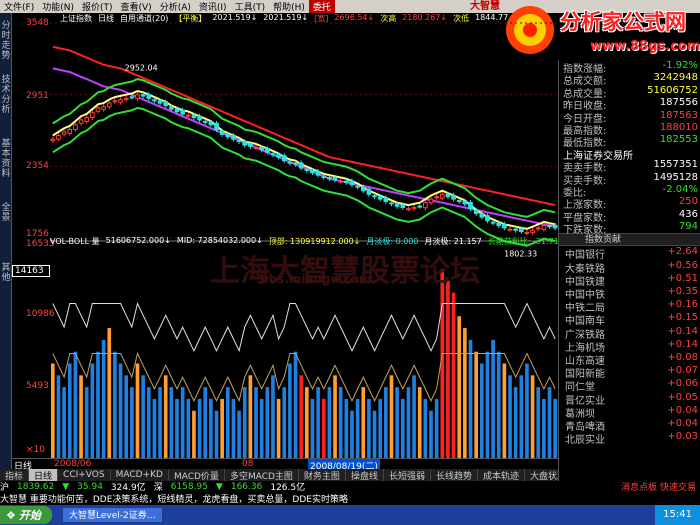  I want to click on period-label: 日线, so click(106, 18).